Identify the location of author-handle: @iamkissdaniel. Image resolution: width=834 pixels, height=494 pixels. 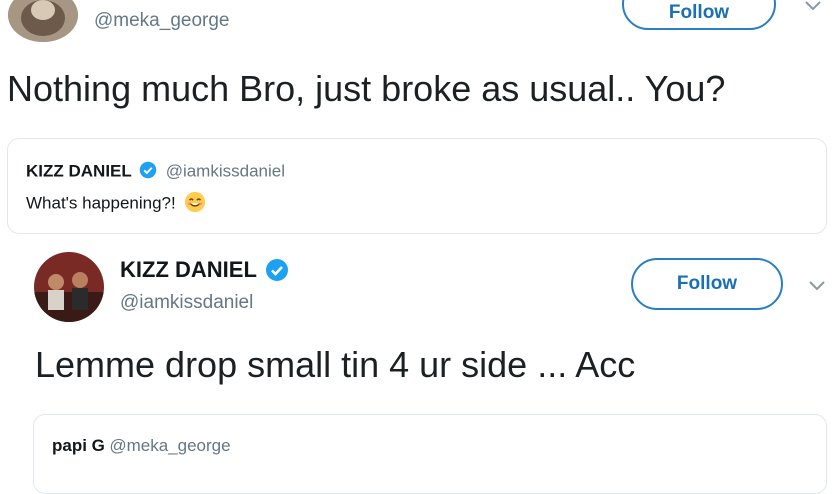
(186, 303).